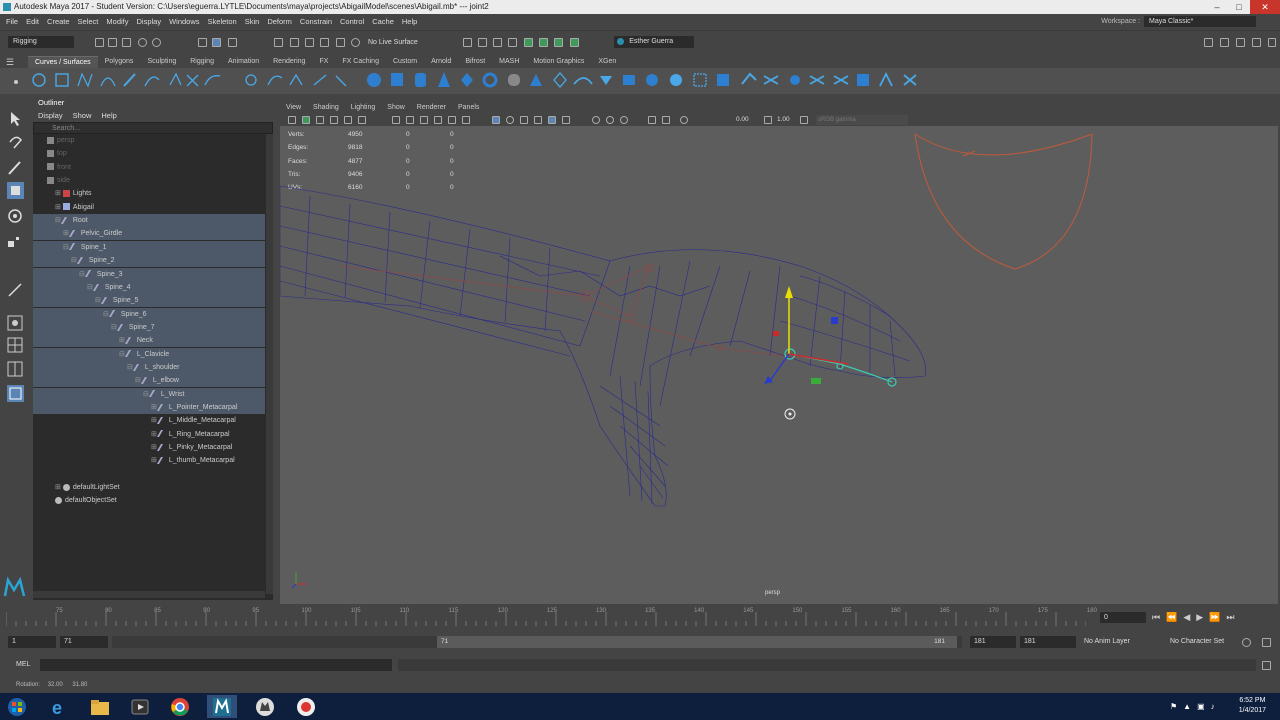  I want to click on make-live-icon, so click(340, 42).